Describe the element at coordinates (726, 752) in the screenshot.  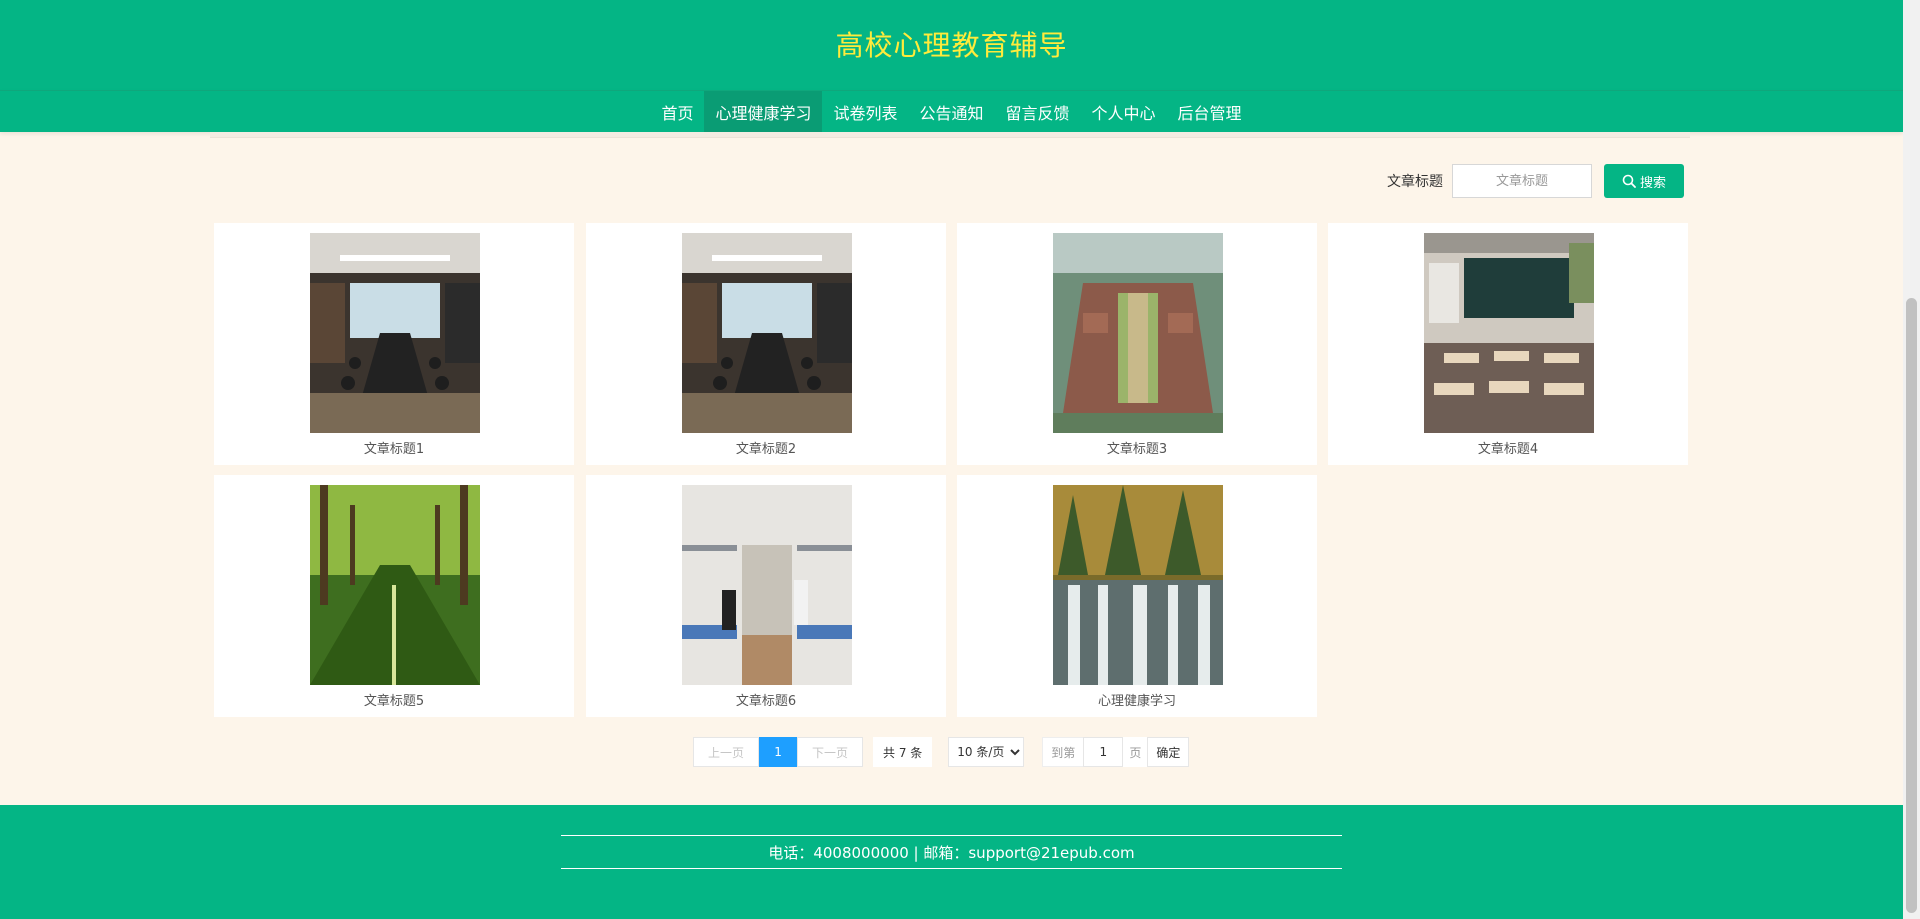
I see `prev-page-button: 上一页` at that location.